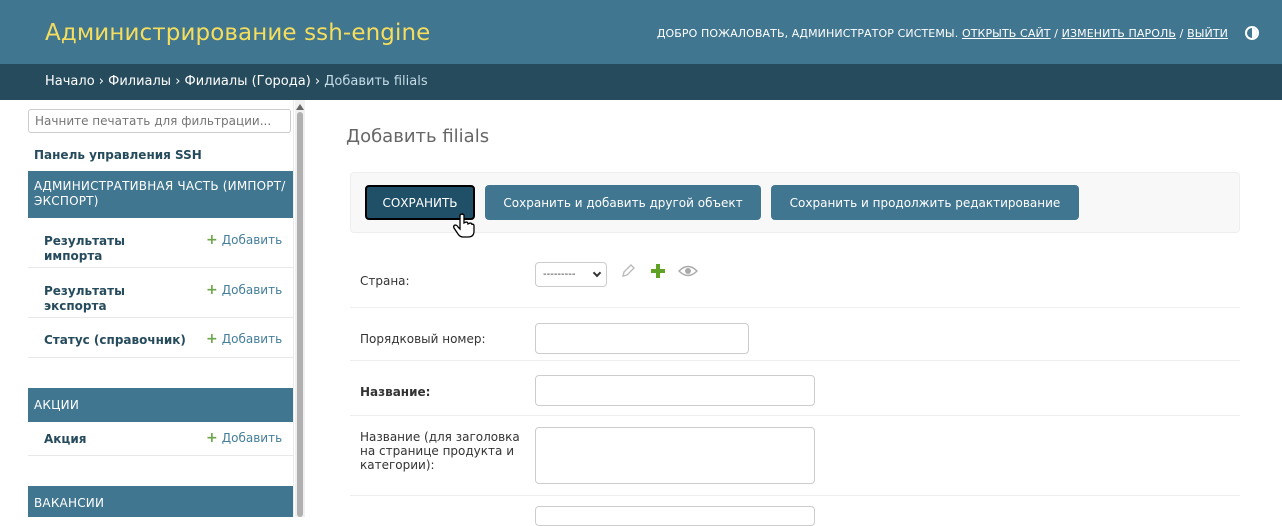  I want to click on sidebar-item-import-results: Результаты импорта + Добавить, so click(160, 243).